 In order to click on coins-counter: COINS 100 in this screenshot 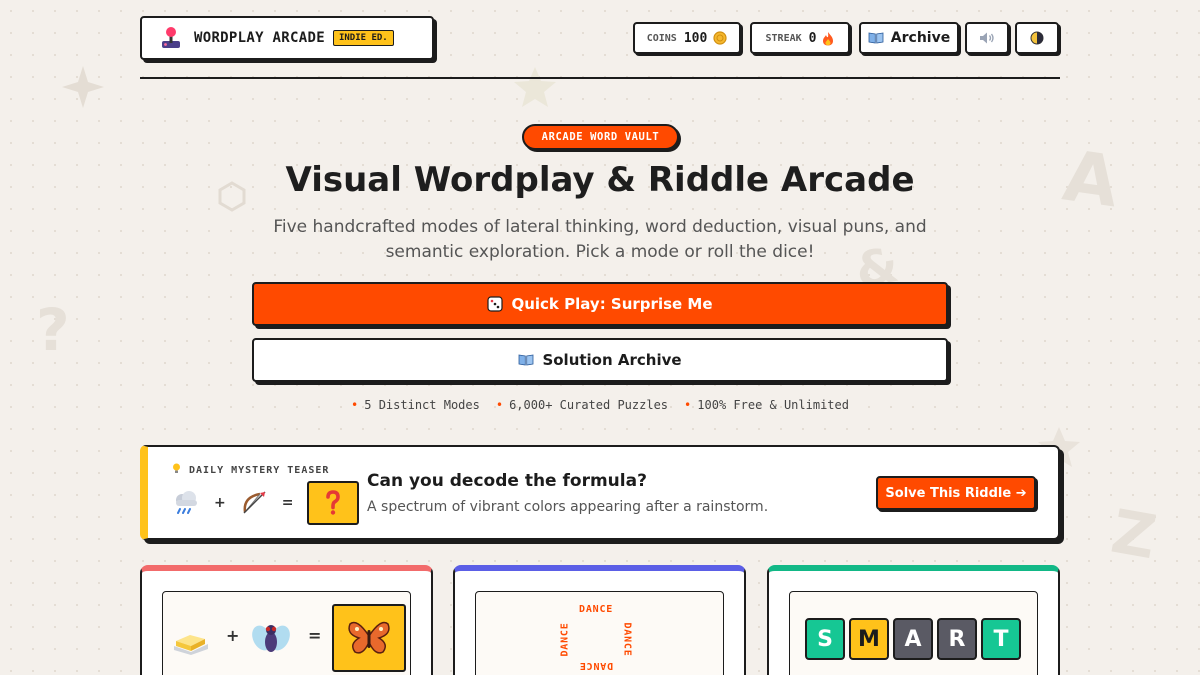, I will do `click(687, 38)`.